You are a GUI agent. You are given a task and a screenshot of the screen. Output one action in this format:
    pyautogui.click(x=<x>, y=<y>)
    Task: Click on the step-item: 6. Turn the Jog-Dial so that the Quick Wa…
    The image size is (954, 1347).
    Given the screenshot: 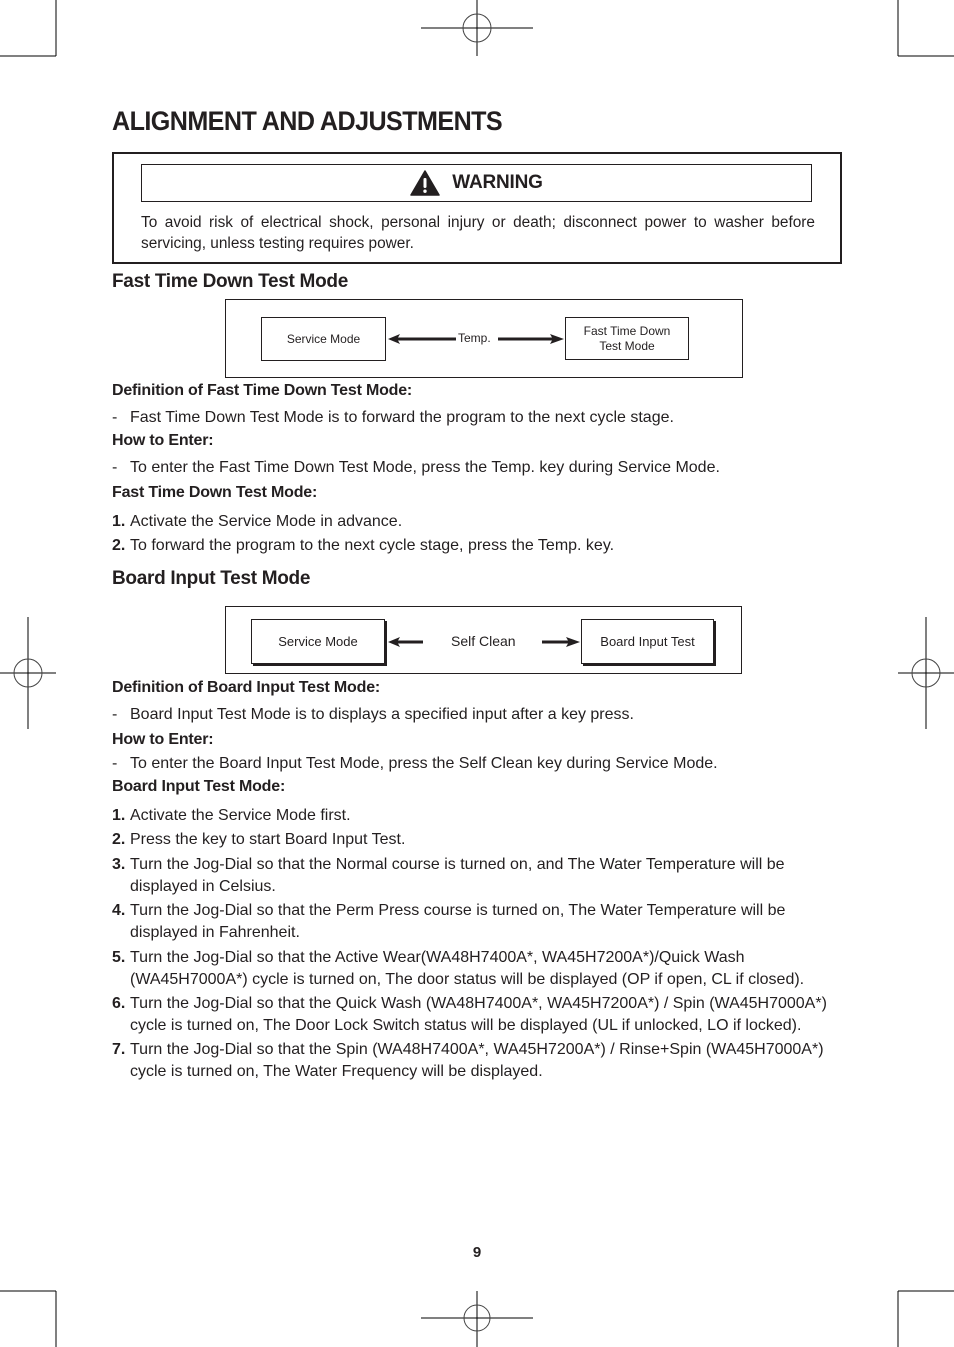 What is the action you would take?
    pyautogui.click(x=479, y=1015)
    